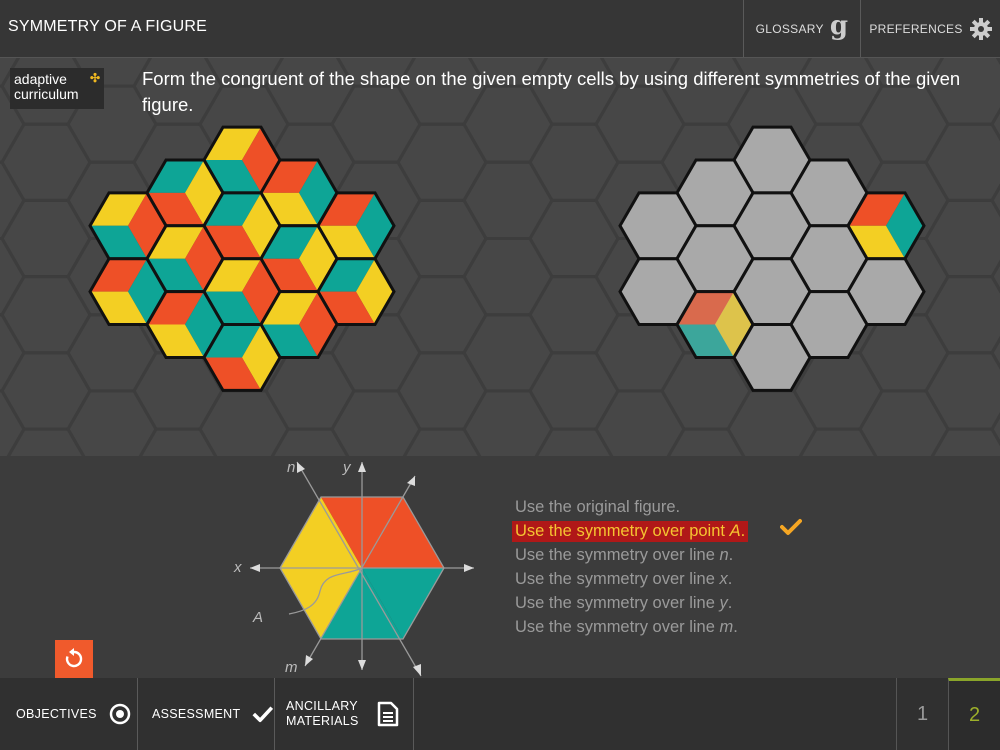 The image size is (1000, 750). Describe the element at coordinates (597, 507) in the screenshot. I see `option-1: Use the original figure.` at that location.